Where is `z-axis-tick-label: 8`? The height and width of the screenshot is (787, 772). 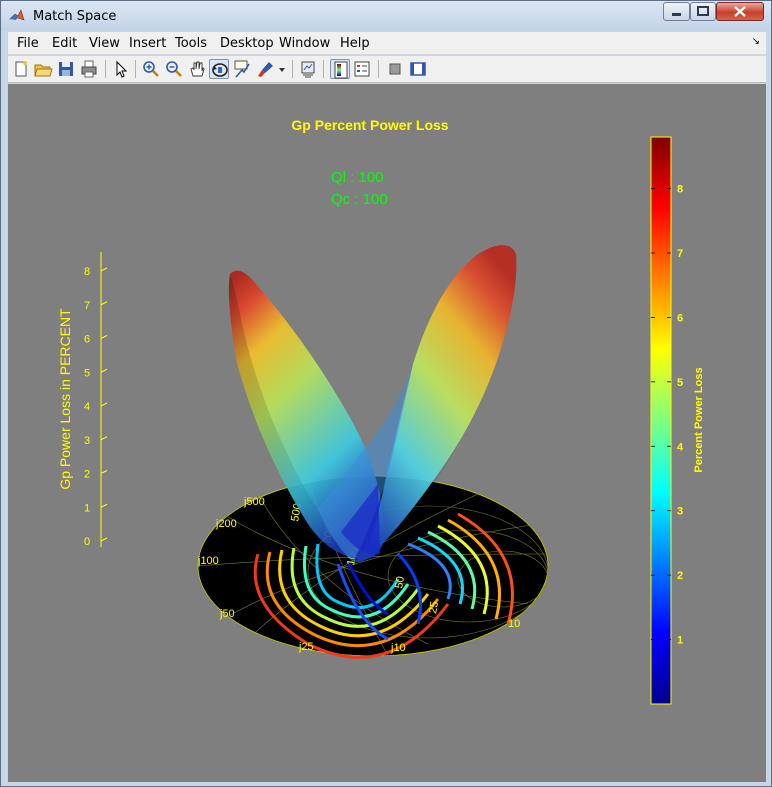 z-axis-tick-label: 8 is located at coordinates (87, 272).